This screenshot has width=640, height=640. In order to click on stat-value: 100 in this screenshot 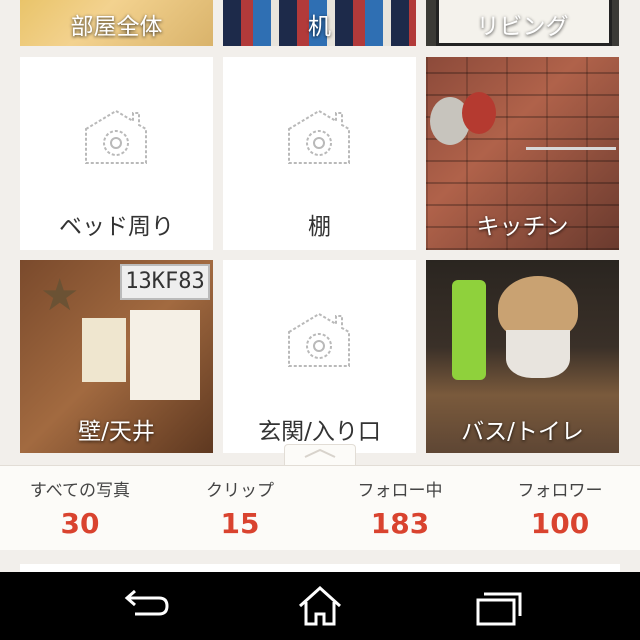, I will do `click(560, 523)`.